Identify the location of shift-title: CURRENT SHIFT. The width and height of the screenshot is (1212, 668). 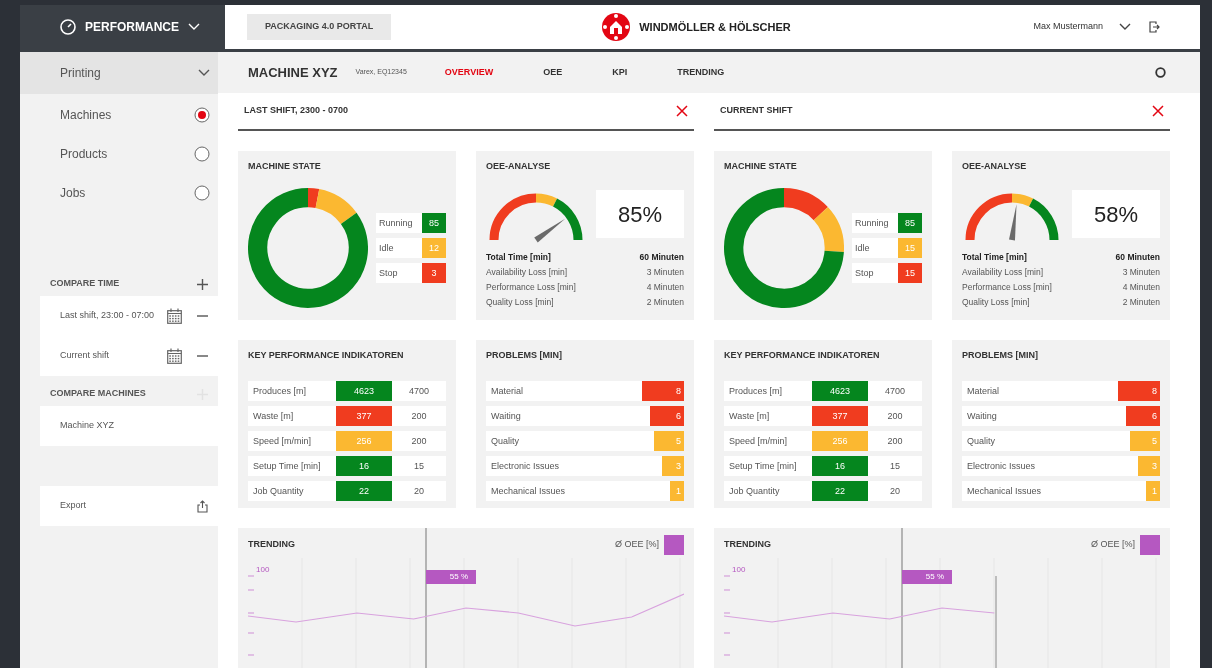
(756, 111).